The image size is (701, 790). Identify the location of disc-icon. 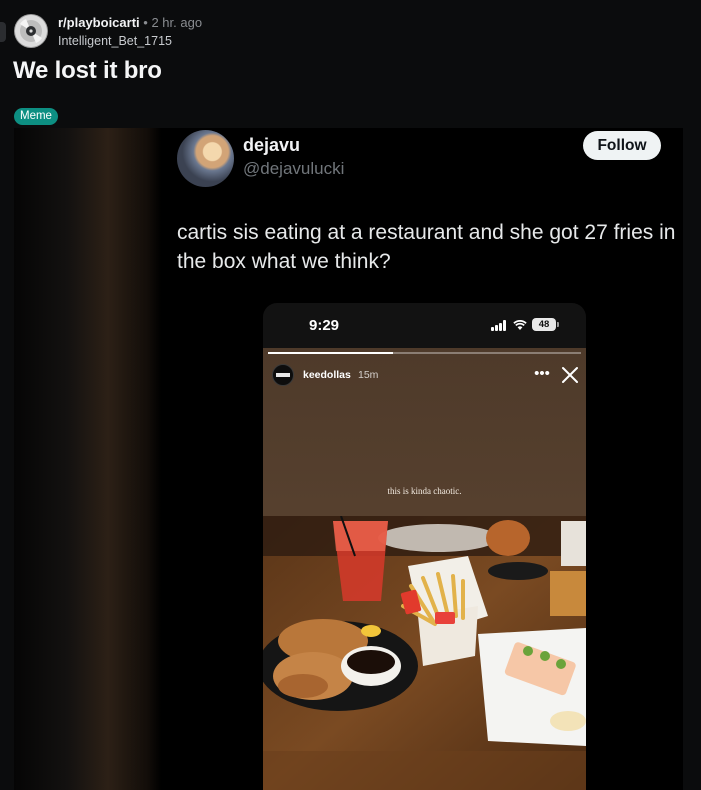
(31, 31).